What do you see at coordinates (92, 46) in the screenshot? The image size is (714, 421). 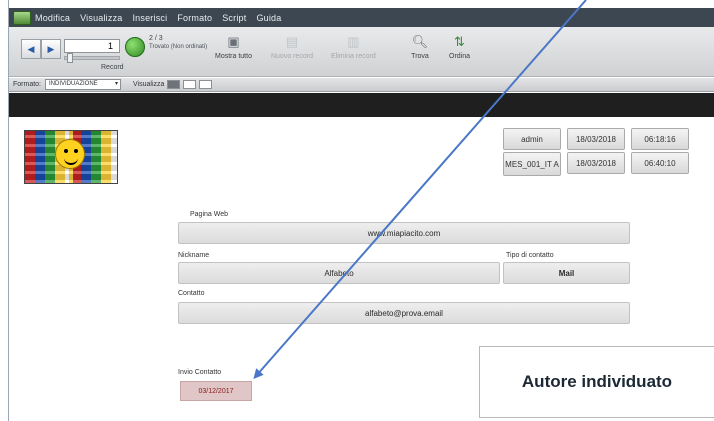 I see `record-number-input: 1` at bounding box center [92, 46].